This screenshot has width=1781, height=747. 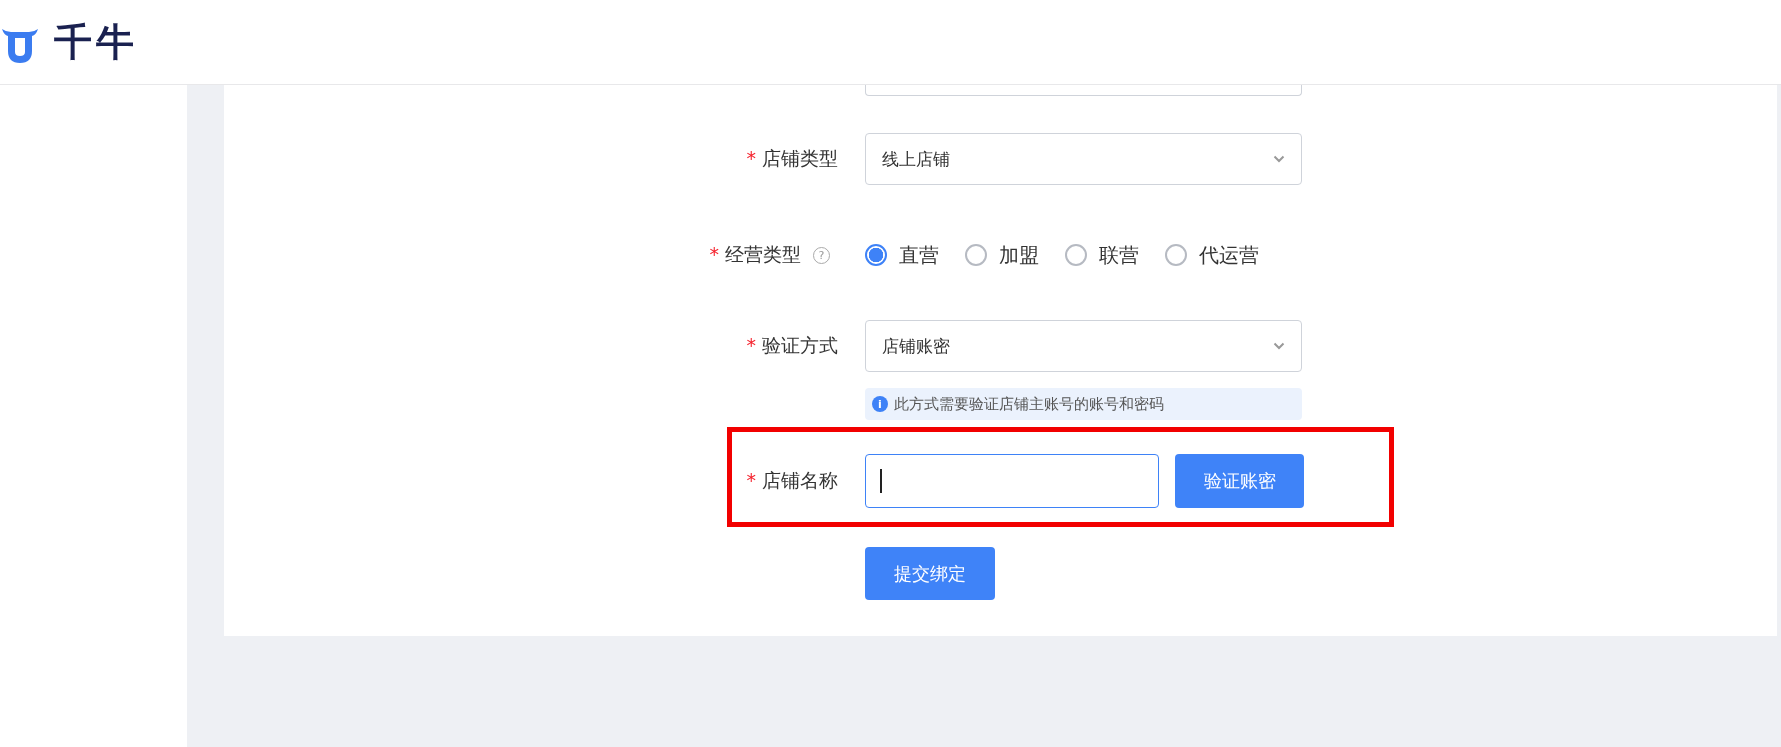 What do you see at coordinates (1239, 481) in the screenshot?
I see `verify-button: 验证账密` at bounding box center [1239, 481].